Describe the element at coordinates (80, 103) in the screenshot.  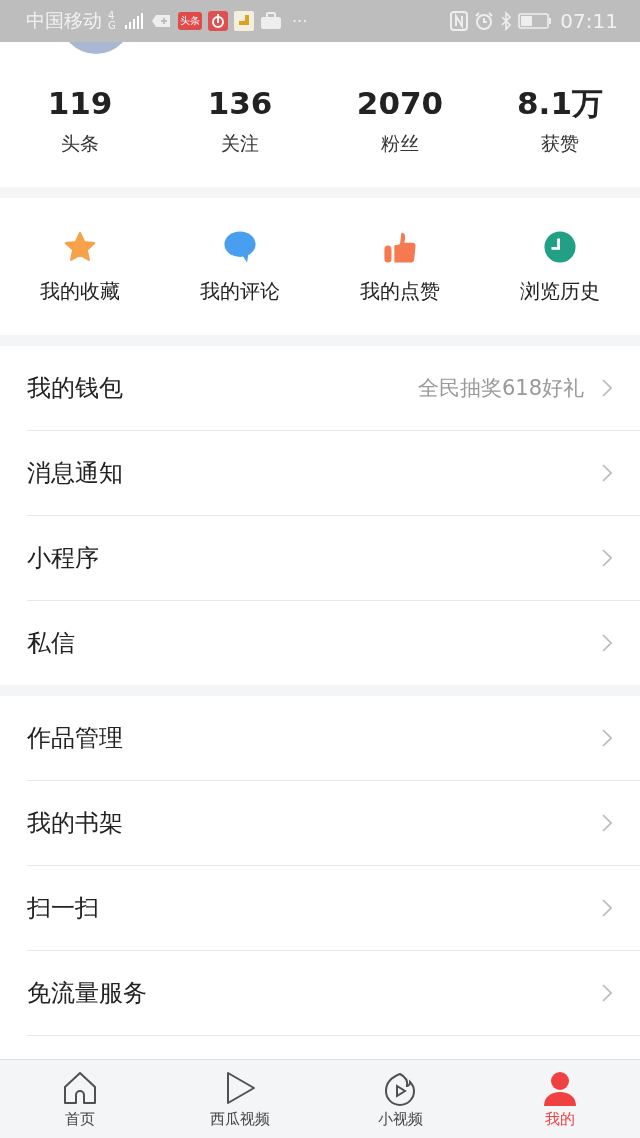
I see `stat-value: 119` at that location.